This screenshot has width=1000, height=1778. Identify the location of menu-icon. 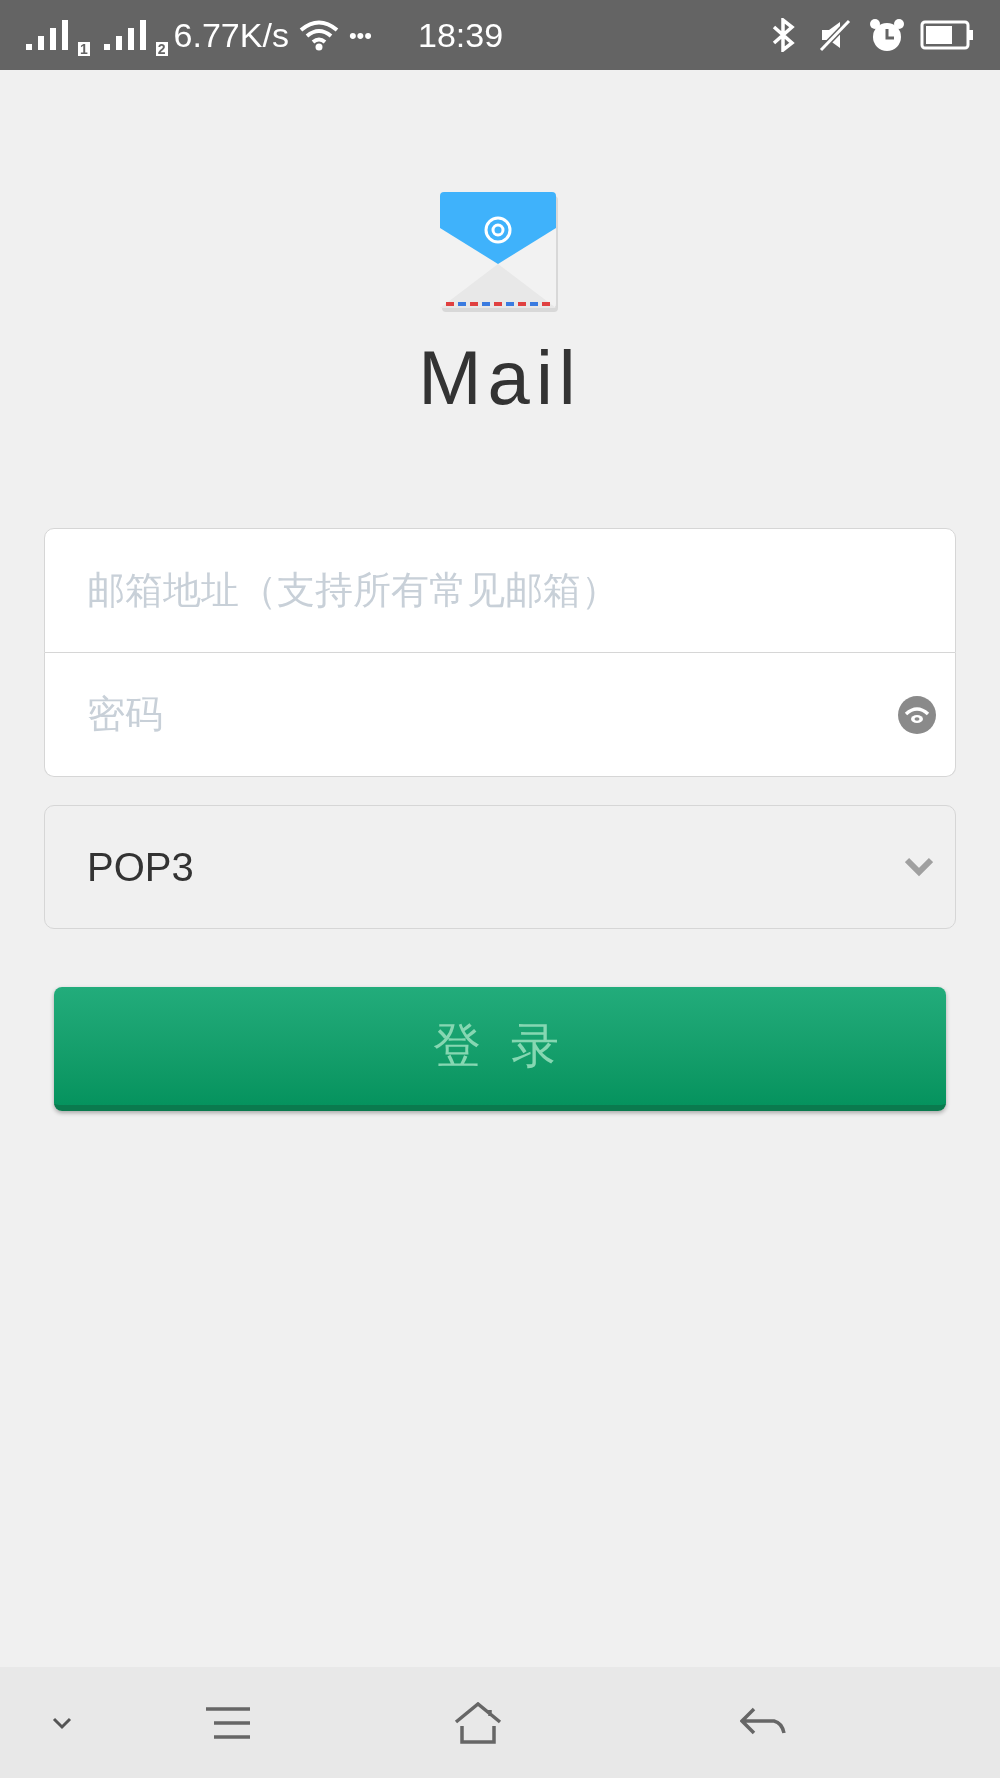
(229, 1722).